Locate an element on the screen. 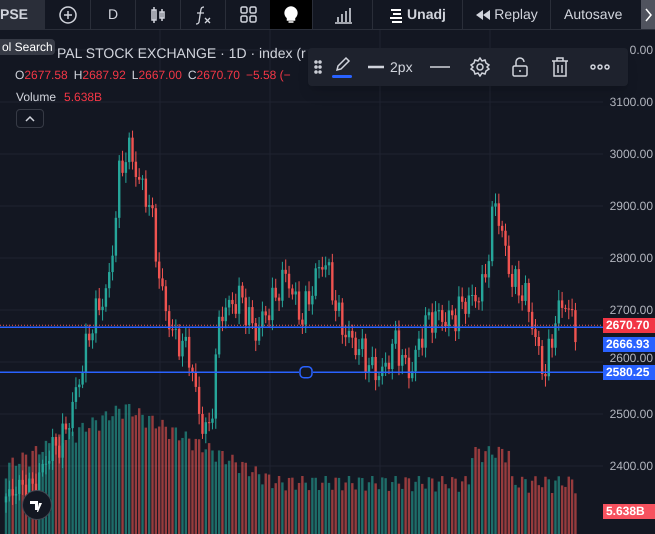 The height and width of the screenshot is (534, 655). axis-label: 2700.00 is located at coordinates (631, 310).